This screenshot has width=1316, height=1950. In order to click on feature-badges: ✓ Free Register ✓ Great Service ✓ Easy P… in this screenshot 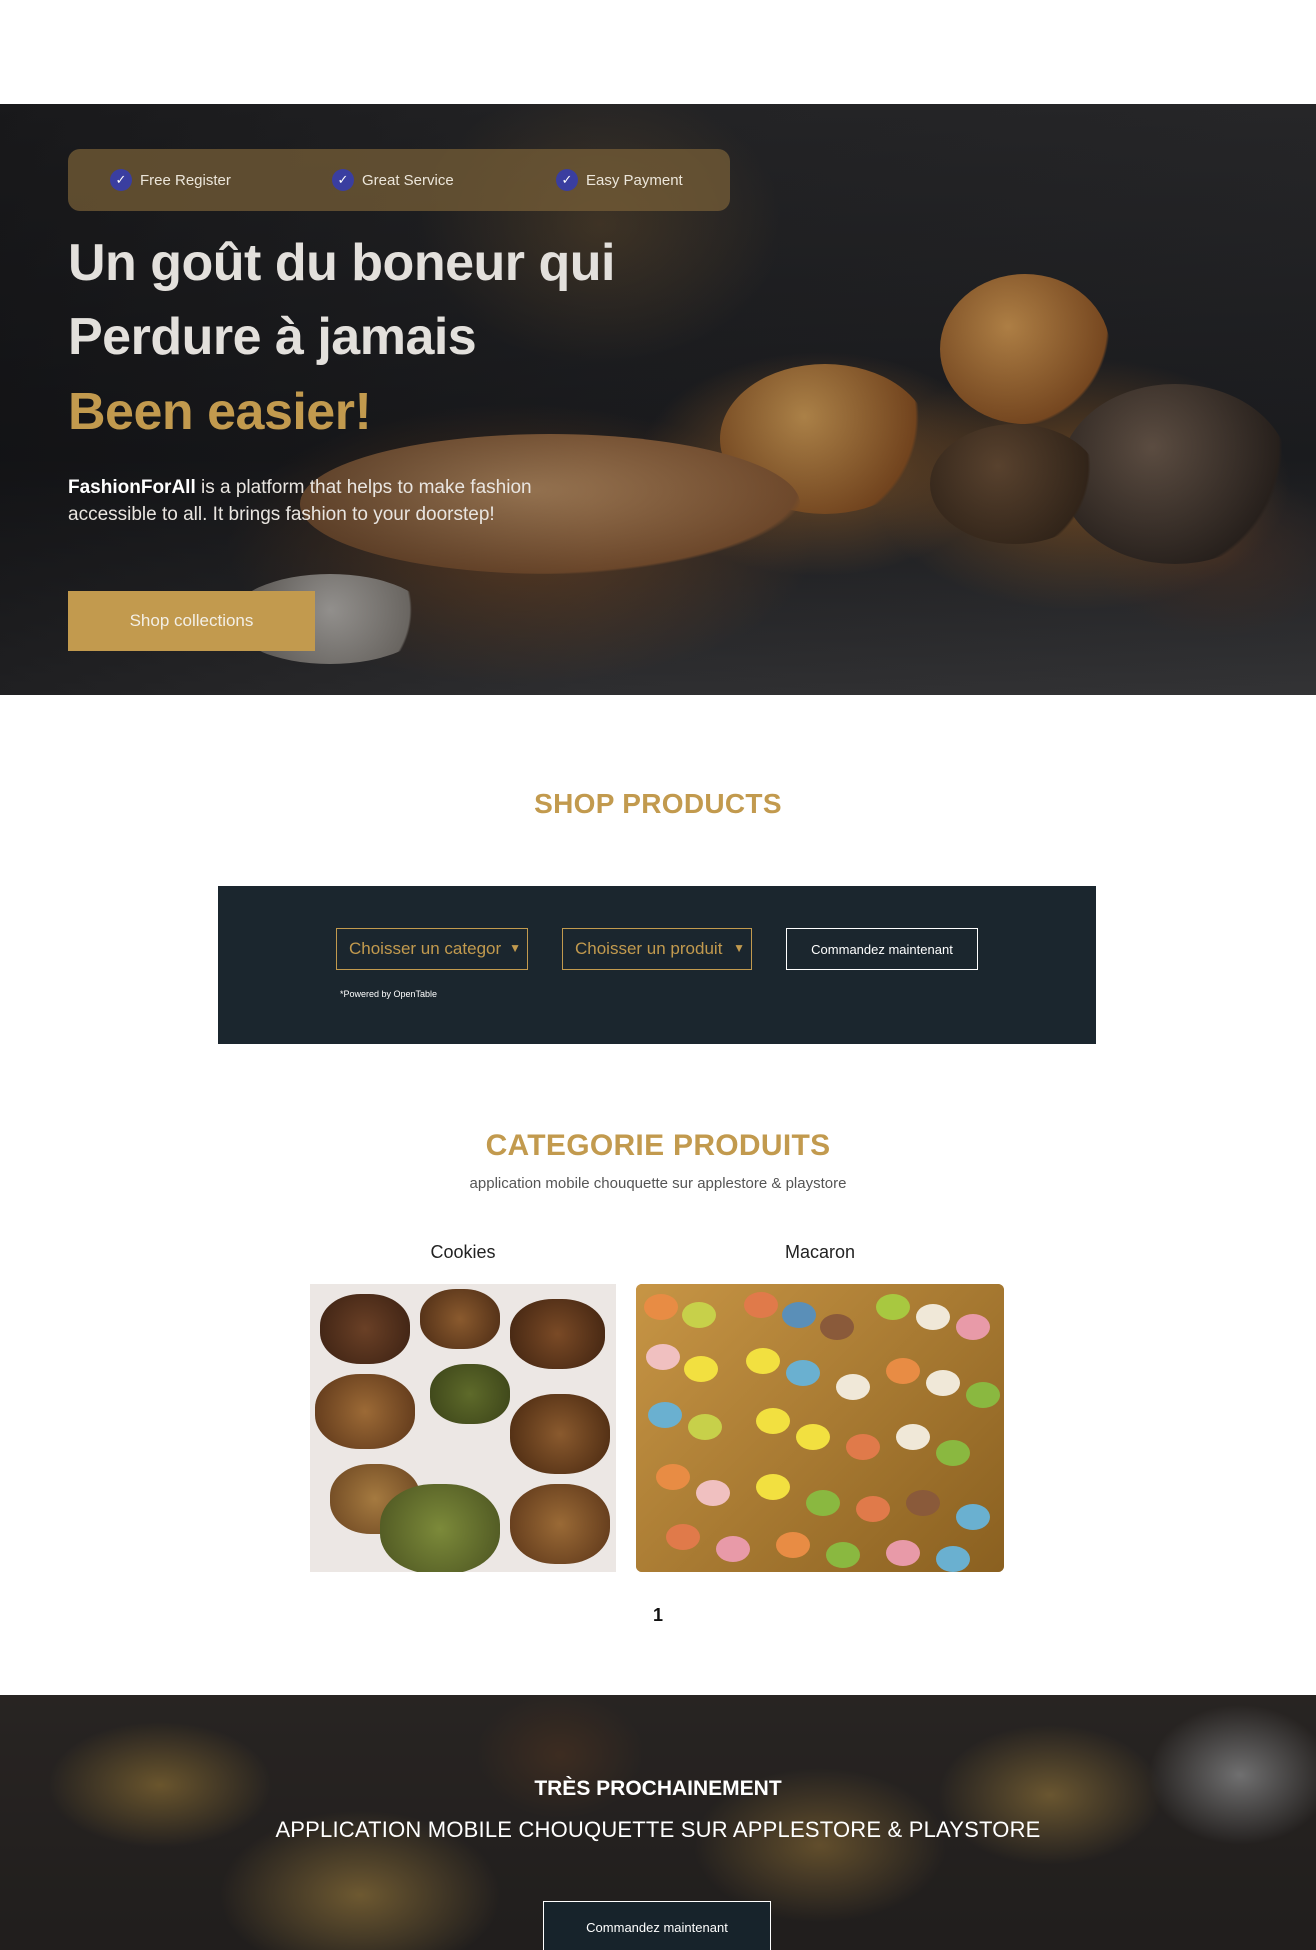, I will do `click(399, 180)`.